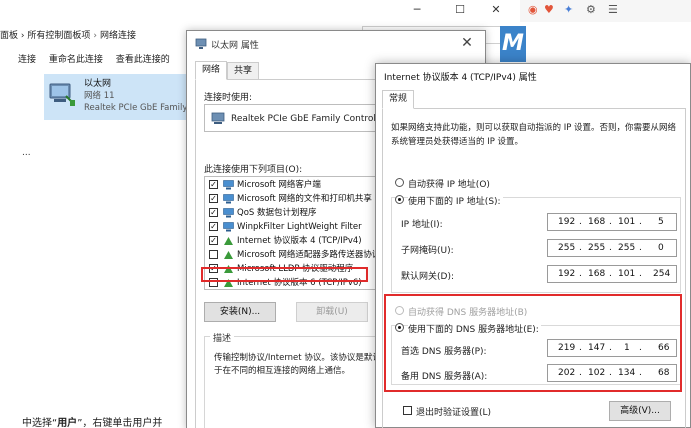 This screenshot has width=691, height=428. I want to click on gear-icon: ⚙, so click(591, 9).